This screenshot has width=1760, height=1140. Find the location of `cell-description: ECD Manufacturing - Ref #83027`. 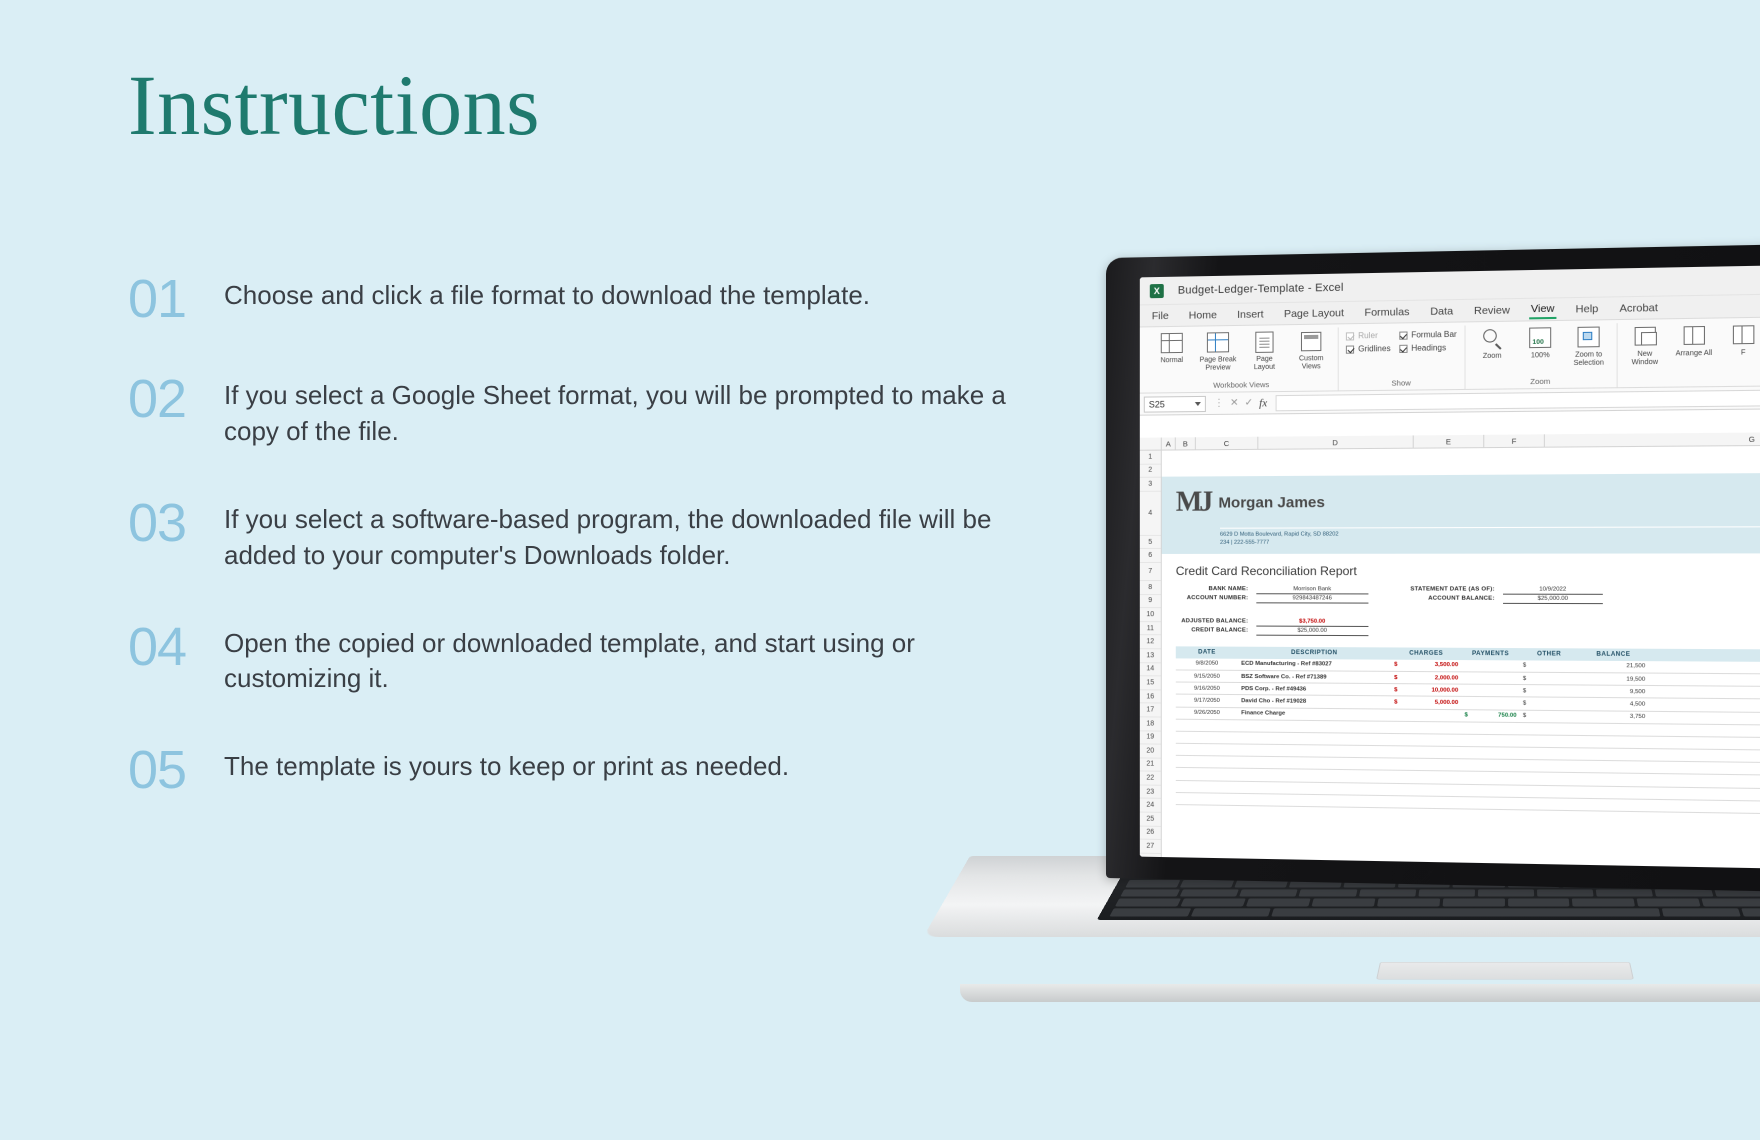

cell-description: ECD Manufacturing - Ref #83027 is located at coordinates (1286, 664).